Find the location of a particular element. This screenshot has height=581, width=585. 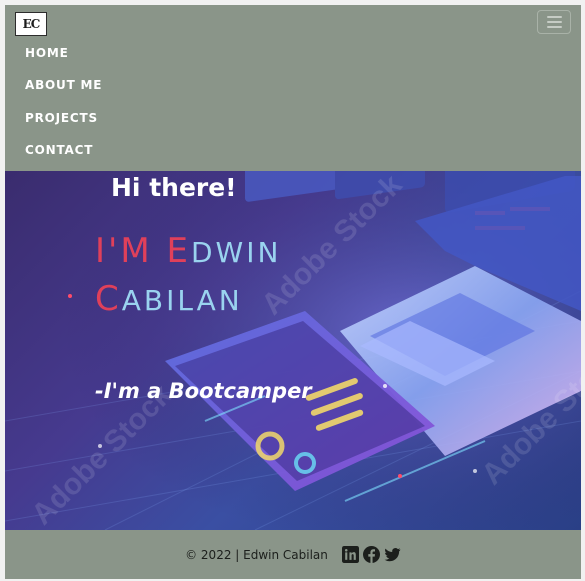

linkedin-icon is located at coordinates (350, 554).